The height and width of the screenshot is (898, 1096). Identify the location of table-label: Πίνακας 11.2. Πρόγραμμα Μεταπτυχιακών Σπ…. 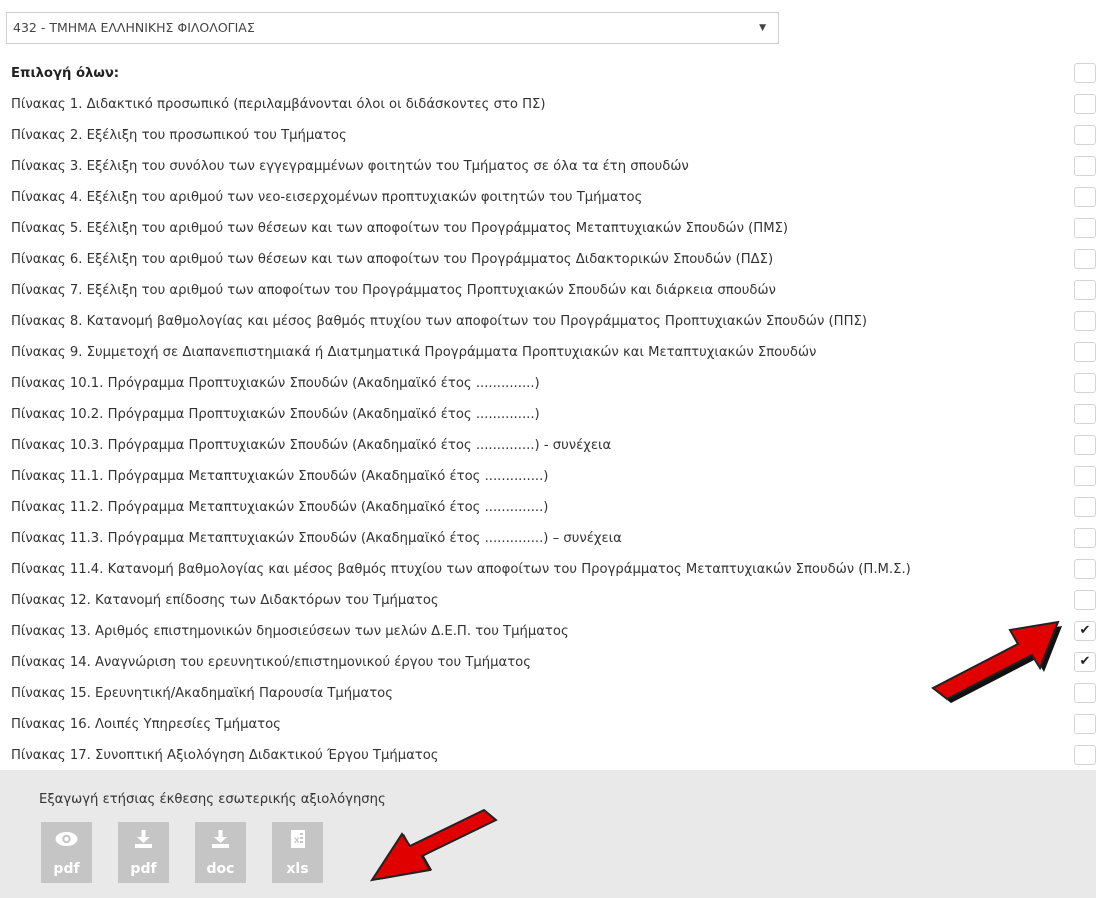
(280, 507).